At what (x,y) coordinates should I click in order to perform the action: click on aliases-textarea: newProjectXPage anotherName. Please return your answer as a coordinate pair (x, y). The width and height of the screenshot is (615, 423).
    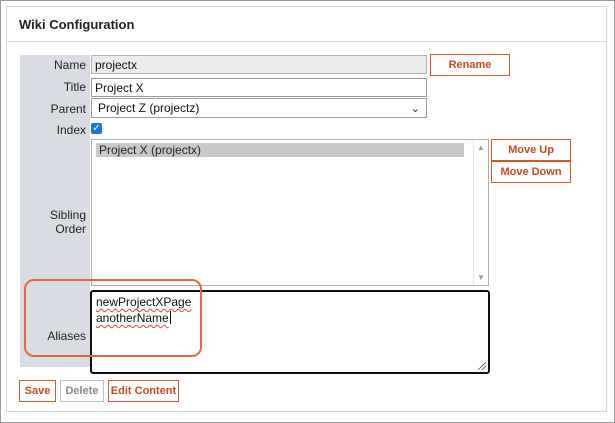
    Looking at the image, I should click on (290, 332).